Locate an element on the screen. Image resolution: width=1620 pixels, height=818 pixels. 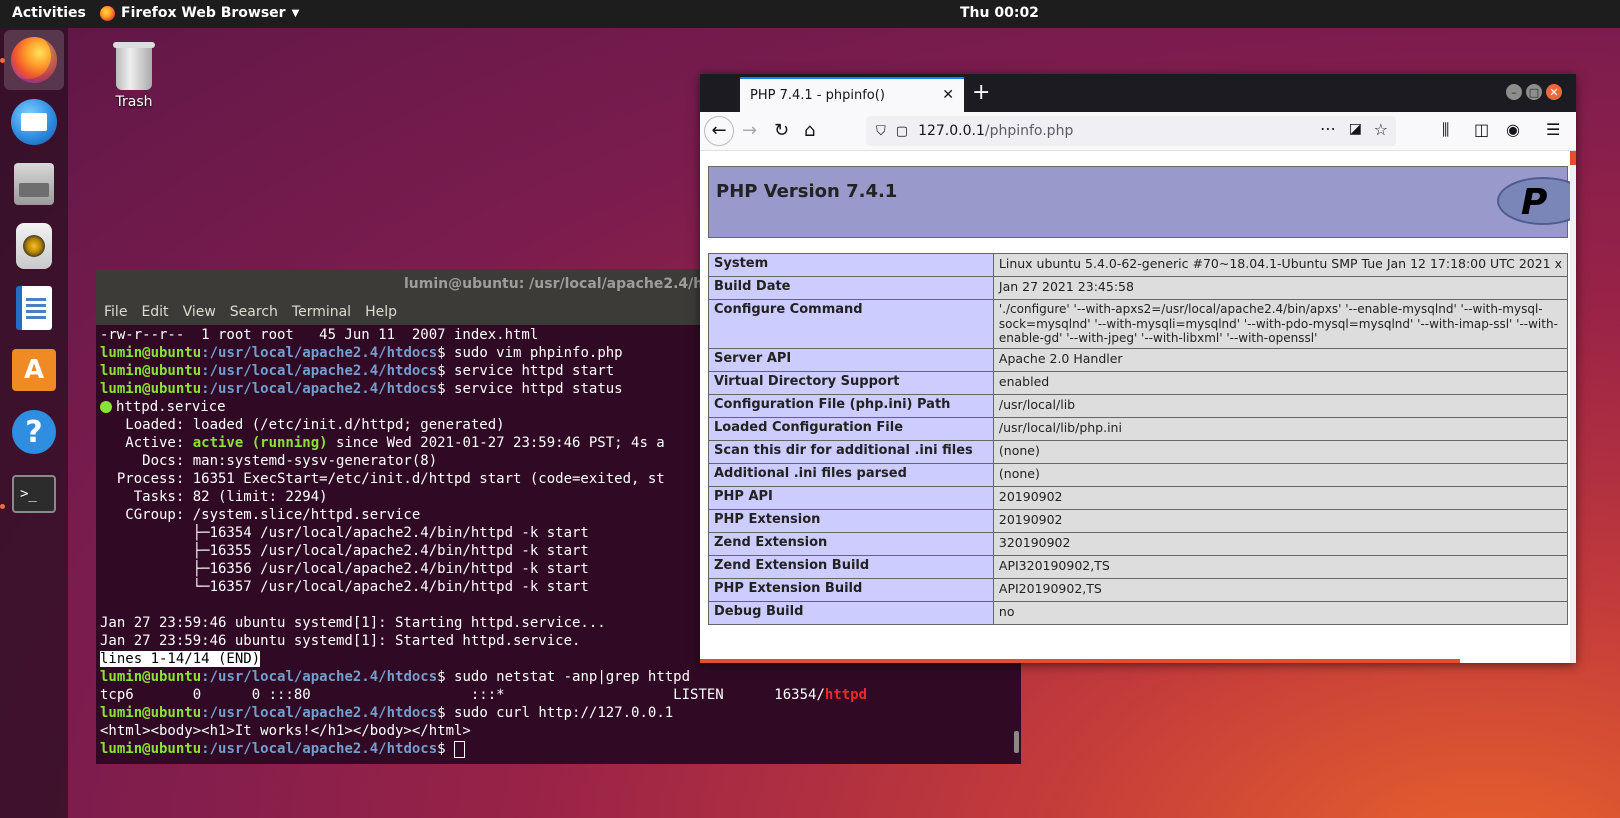
dock-files is located at coordinates (34, 184).